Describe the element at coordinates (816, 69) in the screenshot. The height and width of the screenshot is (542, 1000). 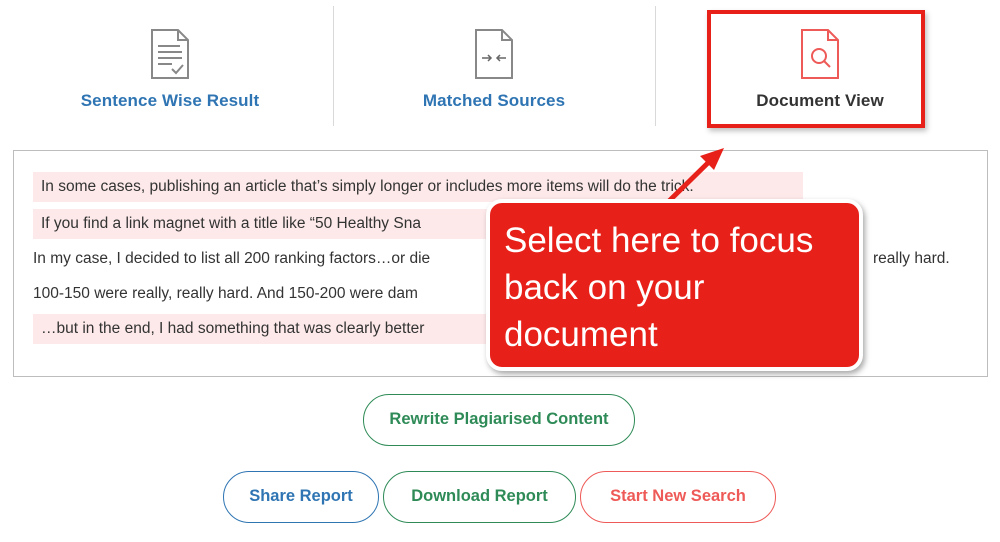
I see `document-view-highlight-frame` at that location.